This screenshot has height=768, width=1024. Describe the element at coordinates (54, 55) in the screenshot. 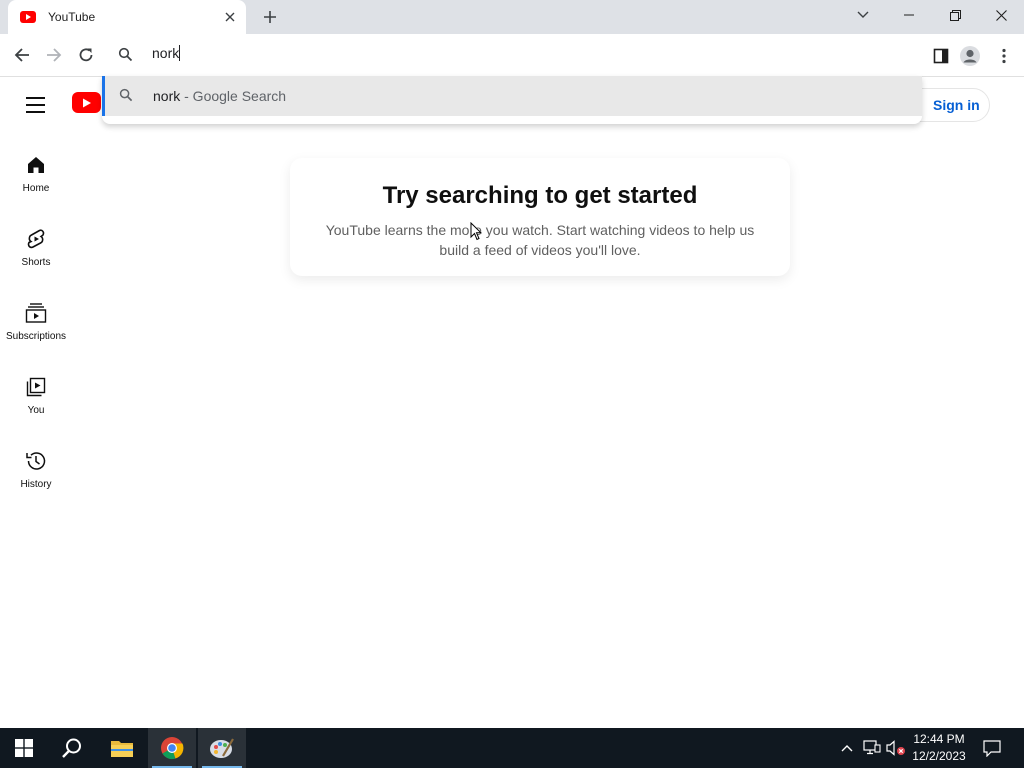

I see `forward-icon` at that location.